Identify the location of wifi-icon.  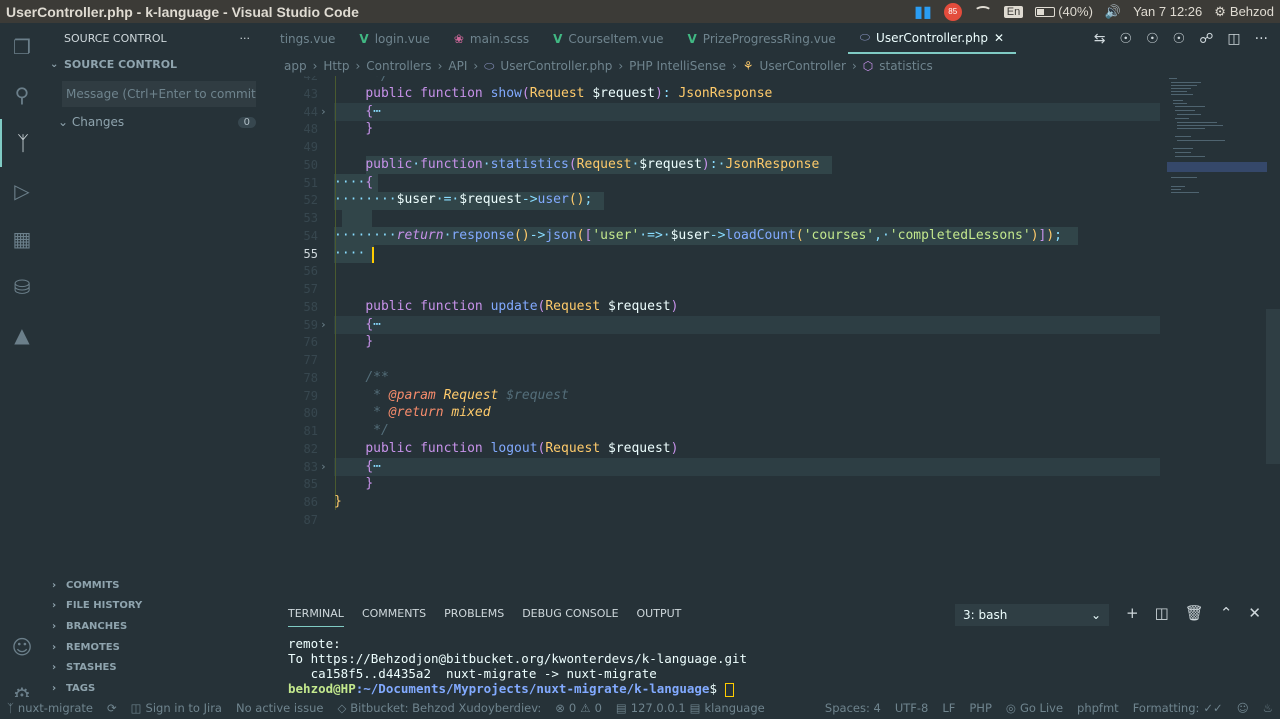
(982, 11).